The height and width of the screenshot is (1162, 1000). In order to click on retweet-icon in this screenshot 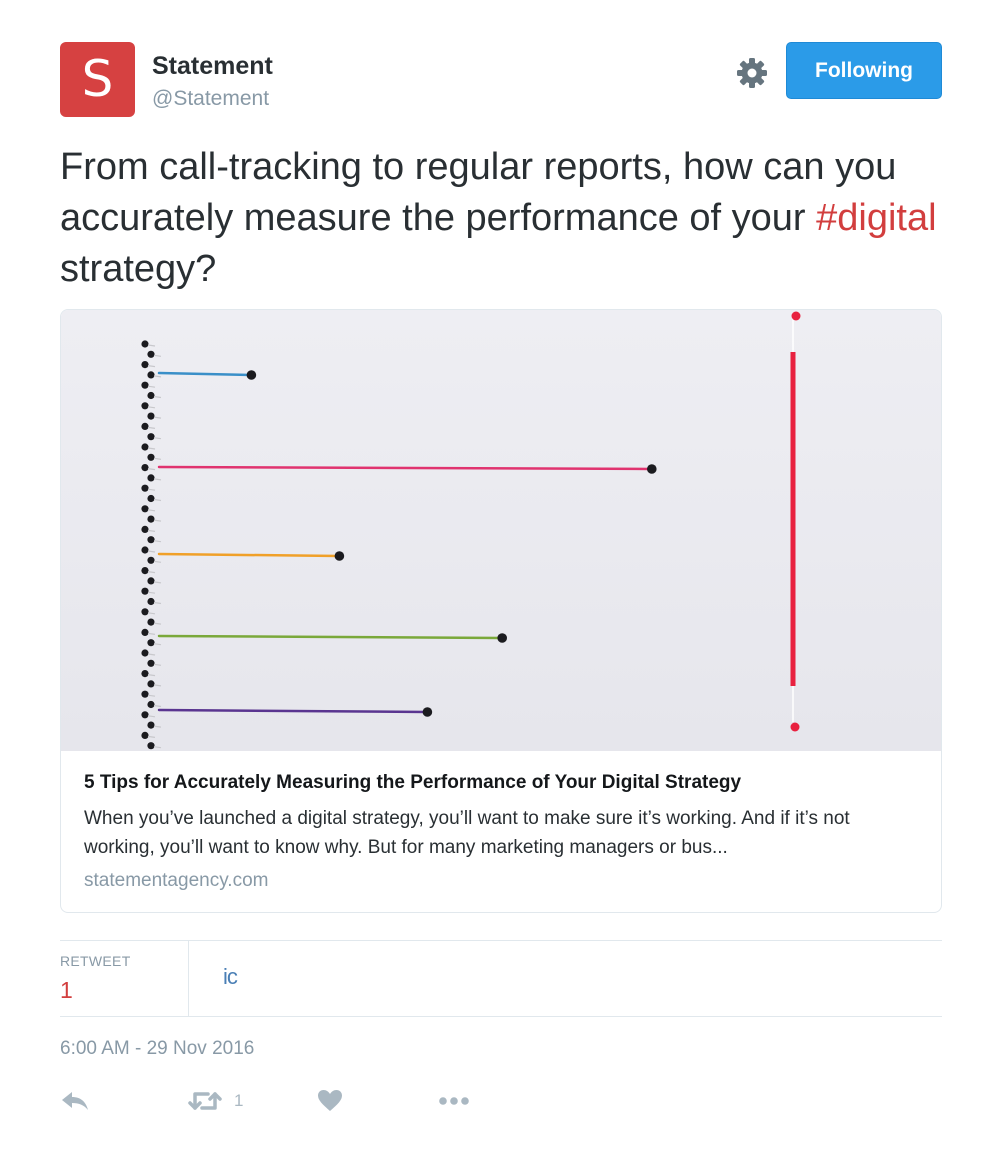, I will do `click(205, 1101)`.